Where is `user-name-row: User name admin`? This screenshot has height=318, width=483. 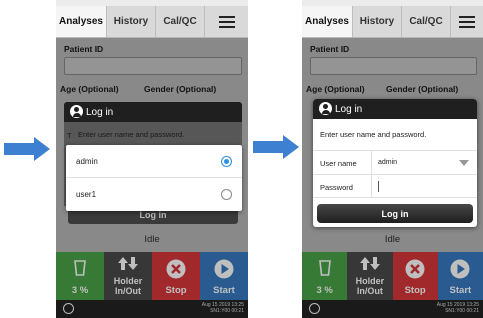 user-name-row: User name admin is located at coordinates (395, 162).